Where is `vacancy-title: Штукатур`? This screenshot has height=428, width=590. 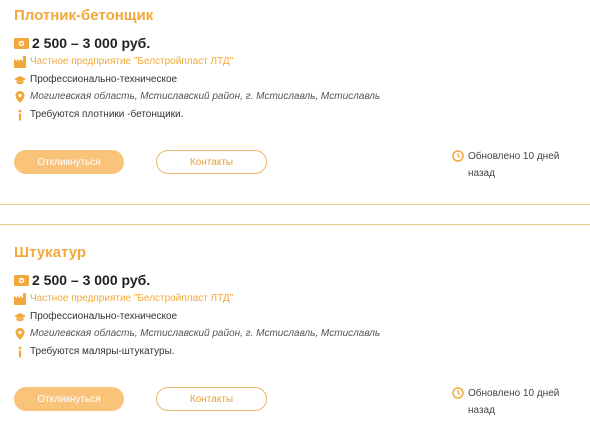 vacancy-title: Штукатур is located at coordinates (50, 252).